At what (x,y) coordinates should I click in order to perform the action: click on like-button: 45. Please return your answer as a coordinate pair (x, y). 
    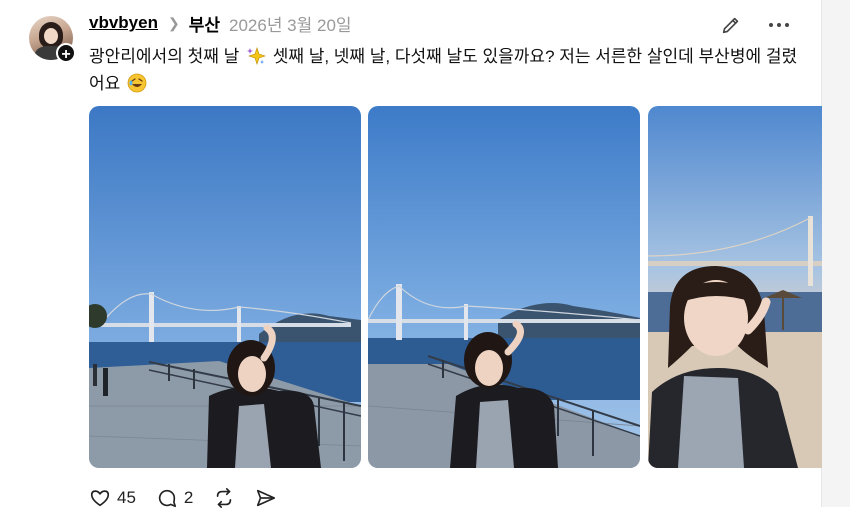
    Looking at the image, I should click on (112, 498).